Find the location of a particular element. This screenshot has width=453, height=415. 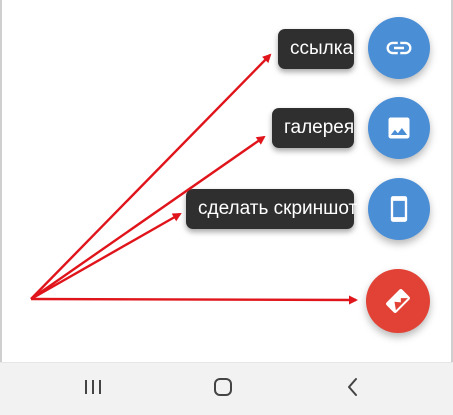

gallery-action-label: галерея is located at coordinates (313, 128).